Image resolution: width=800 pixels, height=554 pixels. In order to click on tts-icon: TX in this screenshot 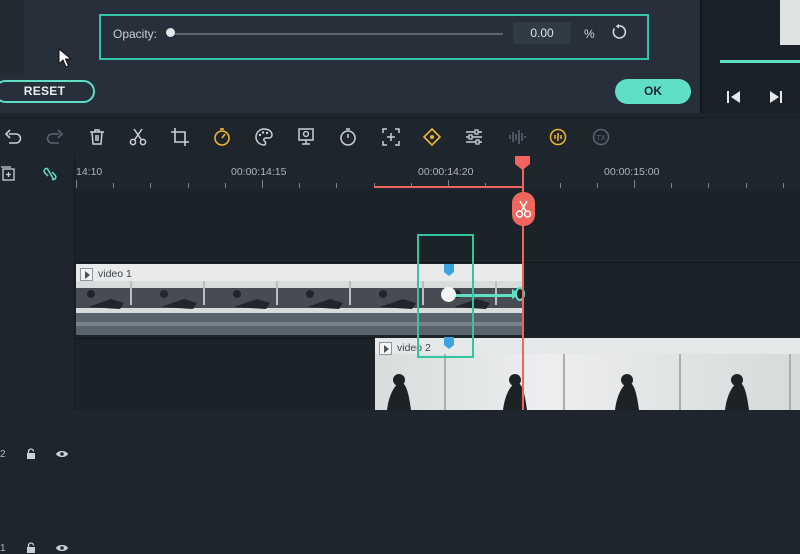, I will do `click(601, 137)`.